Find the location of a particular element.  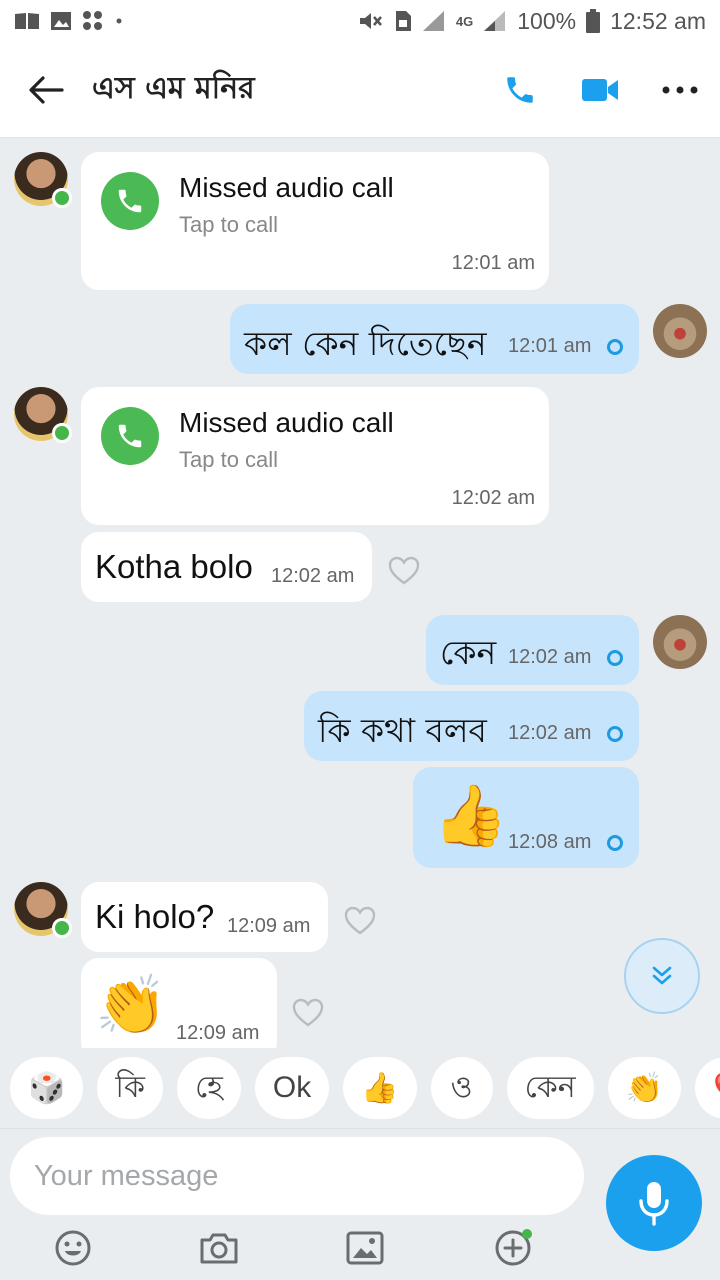

message-text: কেন is located at coordinates (468, 652).